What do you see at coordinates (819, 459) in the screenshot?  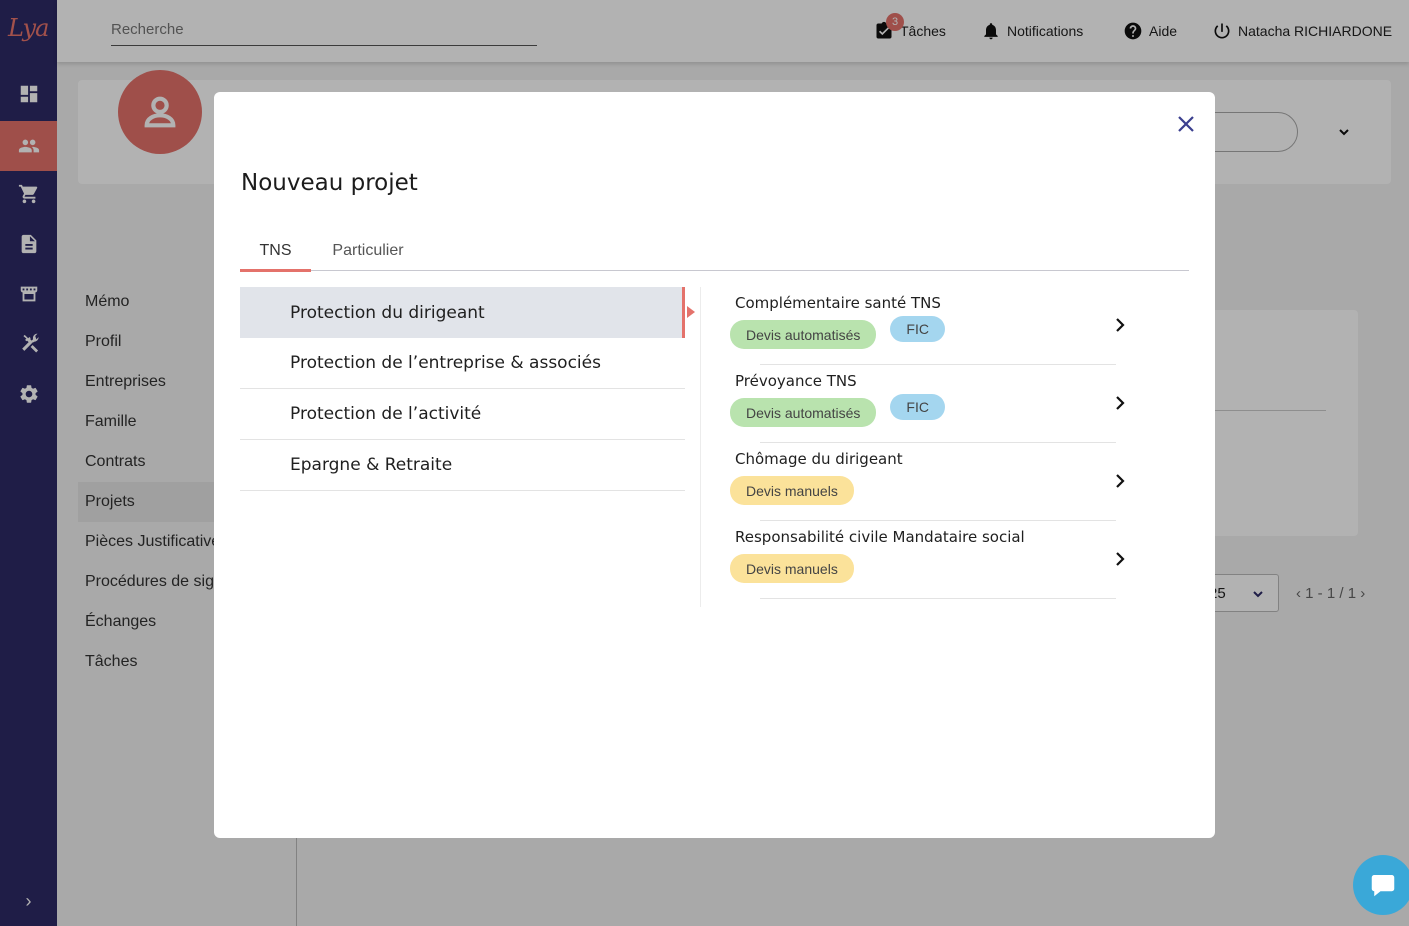 I see `product-name: Chômage du dirigeant` at bounding box center [819, 459].